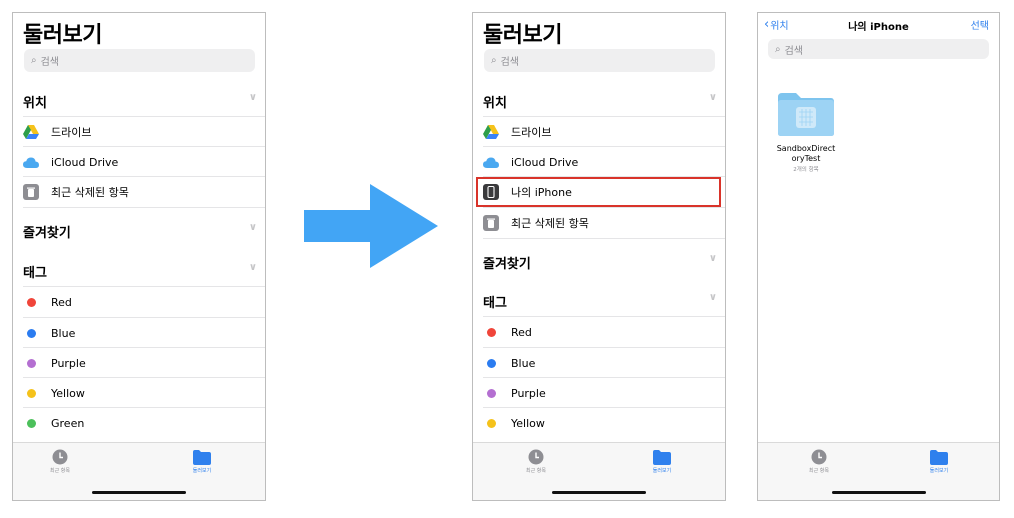 The width and height of the screenshot is (1014, 518). Describe the element at coordinates (144, 207) in the screenshot. I see `divider` at that location.